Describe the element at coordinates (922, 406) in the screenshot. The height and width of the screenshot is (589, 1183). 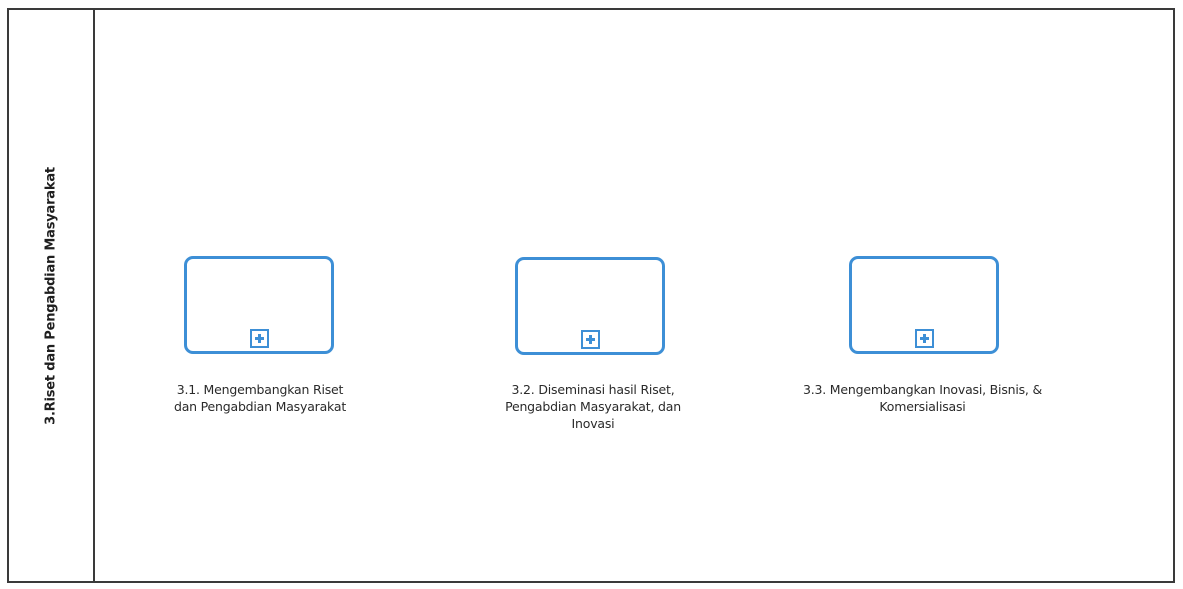
I see `subprocess-3-3-label-line-2: Komersialisasi` at that location.